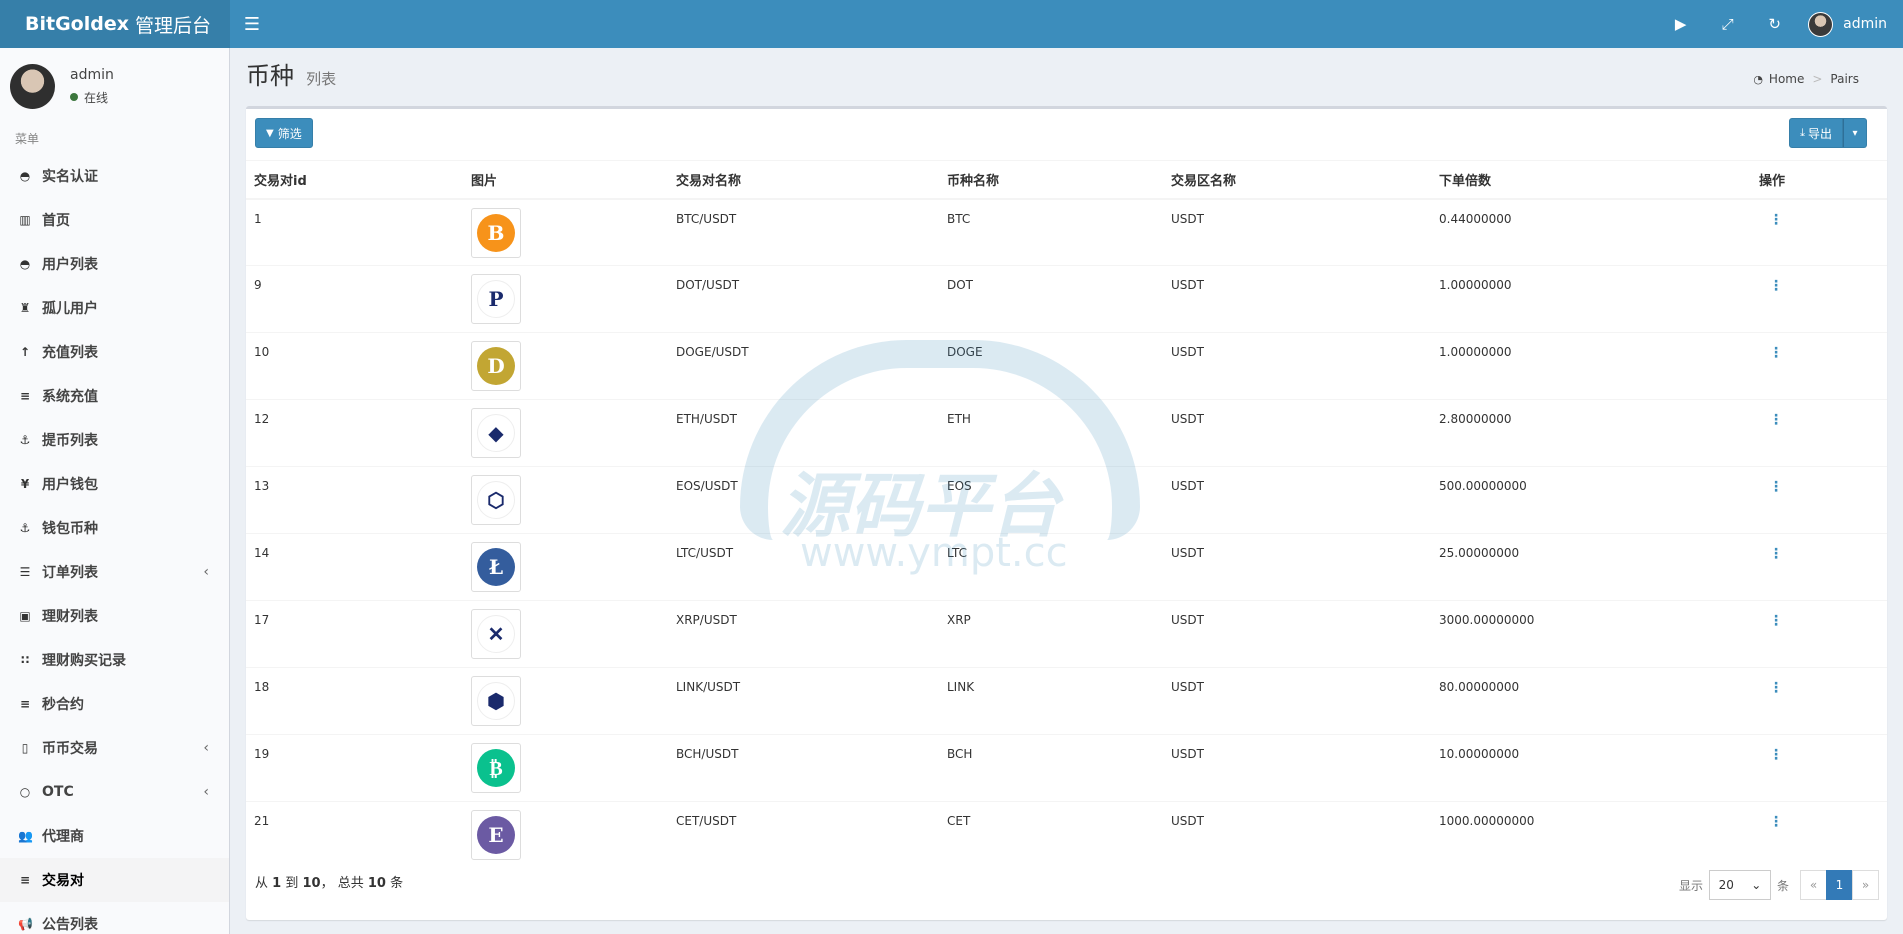 The image size is (1903, 934). I want to click on sidebar-item: ≡ 秒合约, so click(114, 704).